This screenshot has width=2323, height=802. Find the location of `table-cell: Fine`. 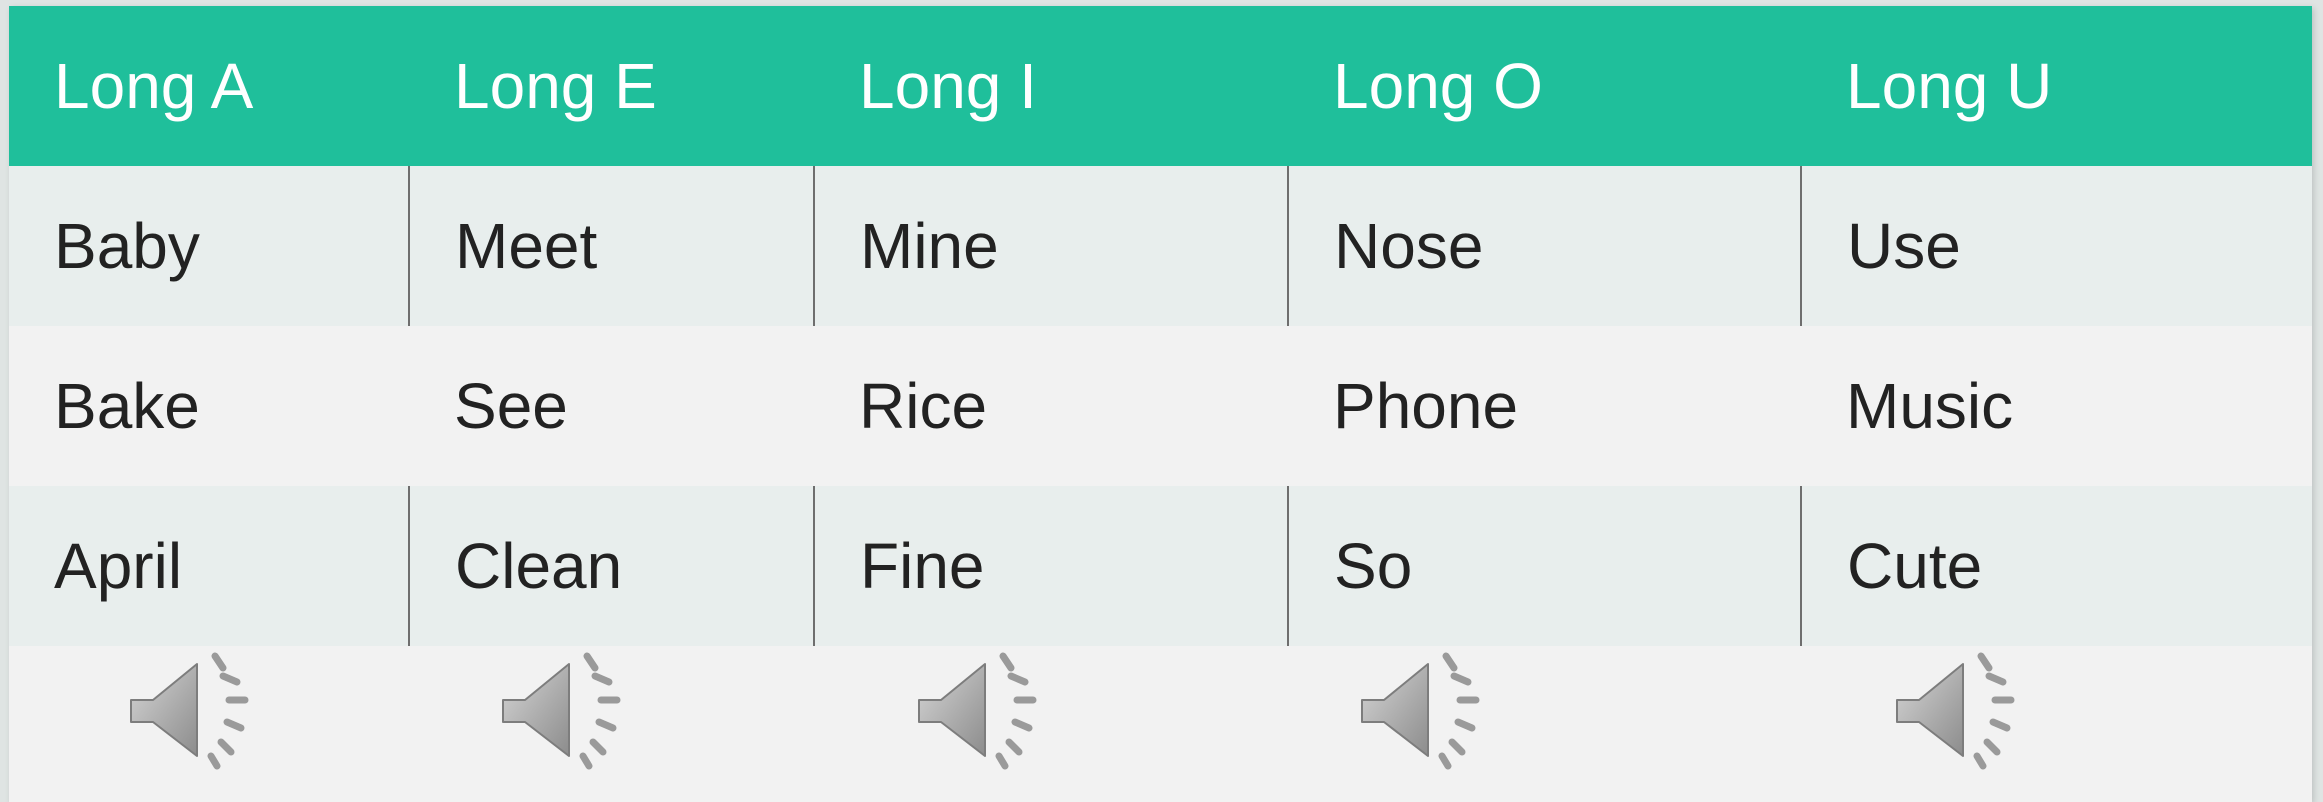

table-cell: Fine is located at coordinates (1050, 566).